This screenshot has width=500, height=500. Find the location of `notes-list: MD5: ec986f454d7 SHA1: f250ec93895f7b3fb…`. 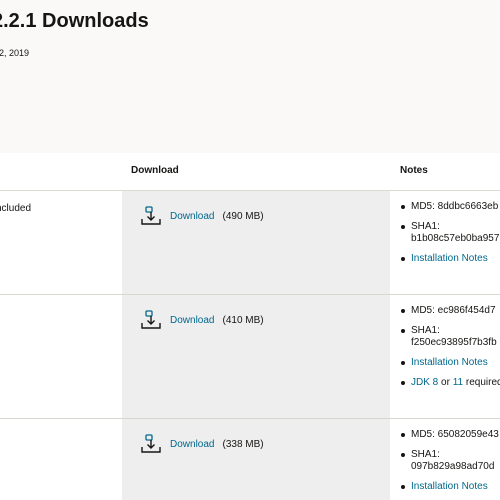

notes-list: MD5: ec986f454d7 SHA1: f250ec93895f7b3fb… is located at coordinates (450, 351).